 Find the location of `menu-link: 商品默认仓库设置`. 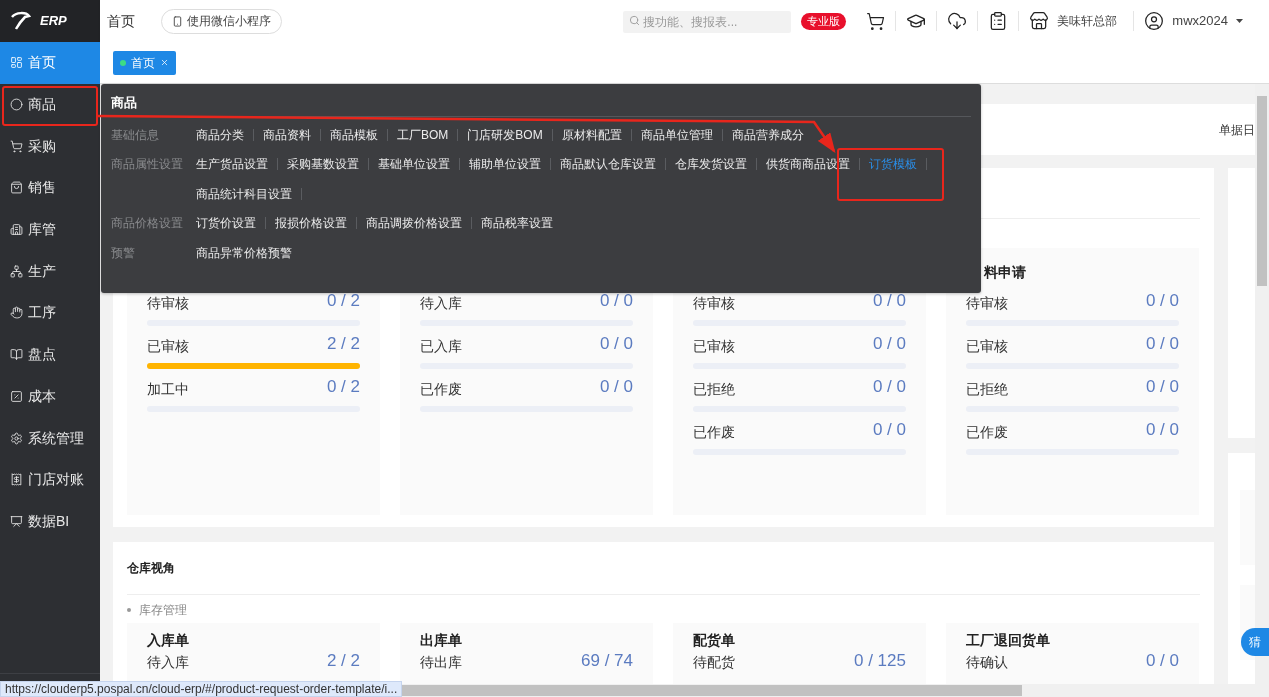

menu-link: 商品默认仓库设置 is located at coordinates (608, 164).